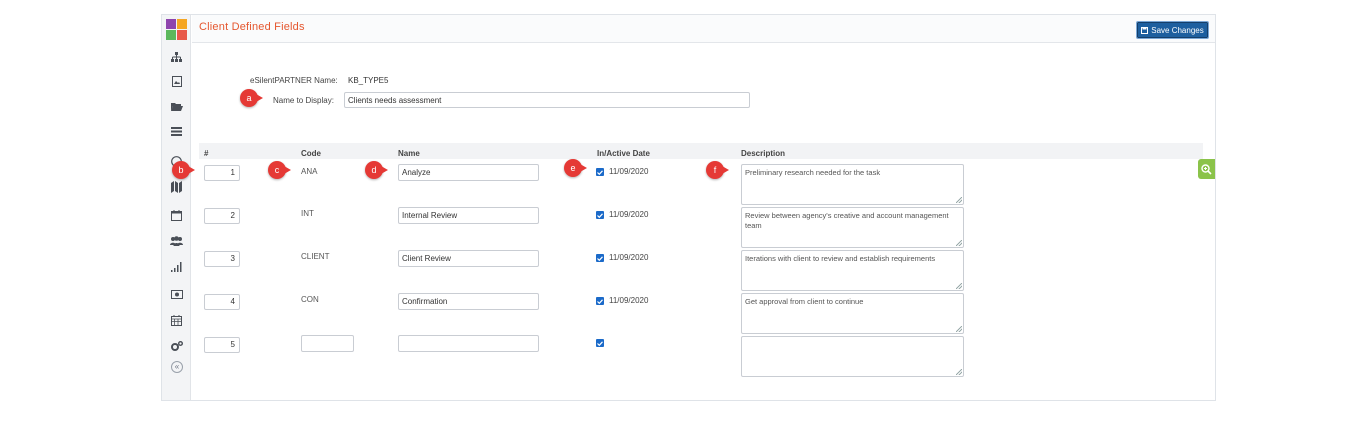  What do you see at coordinates (183, 170) in the screenshot?
I see `callout-b: b` at bounding box center [183, 170].